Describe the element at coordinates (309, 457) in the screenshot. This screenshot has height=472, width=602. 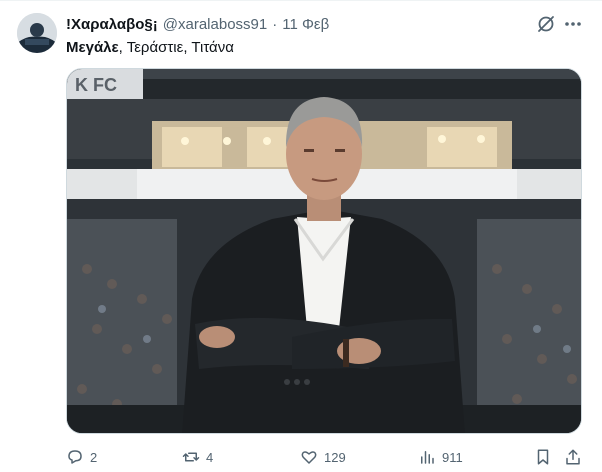
I see `heart-icon` at that location.